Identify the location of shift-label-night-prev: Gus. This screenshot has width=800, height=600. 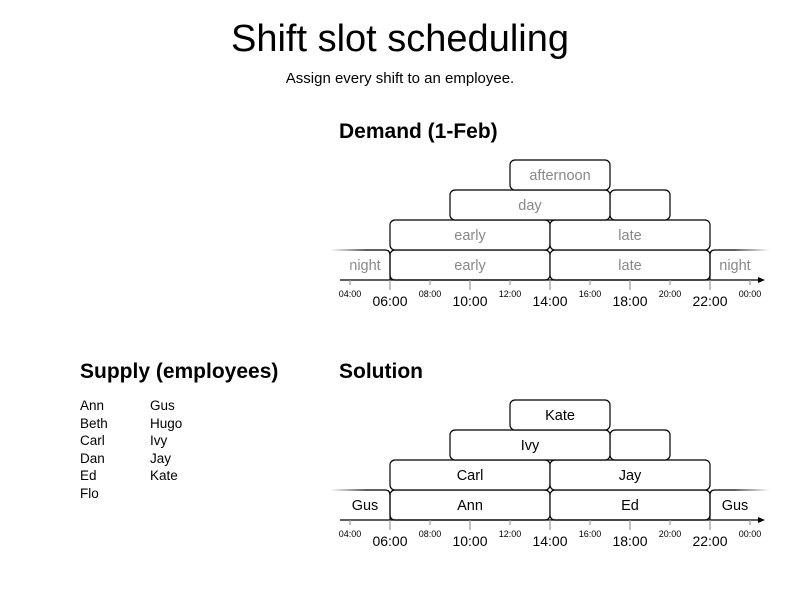
(365, 506).